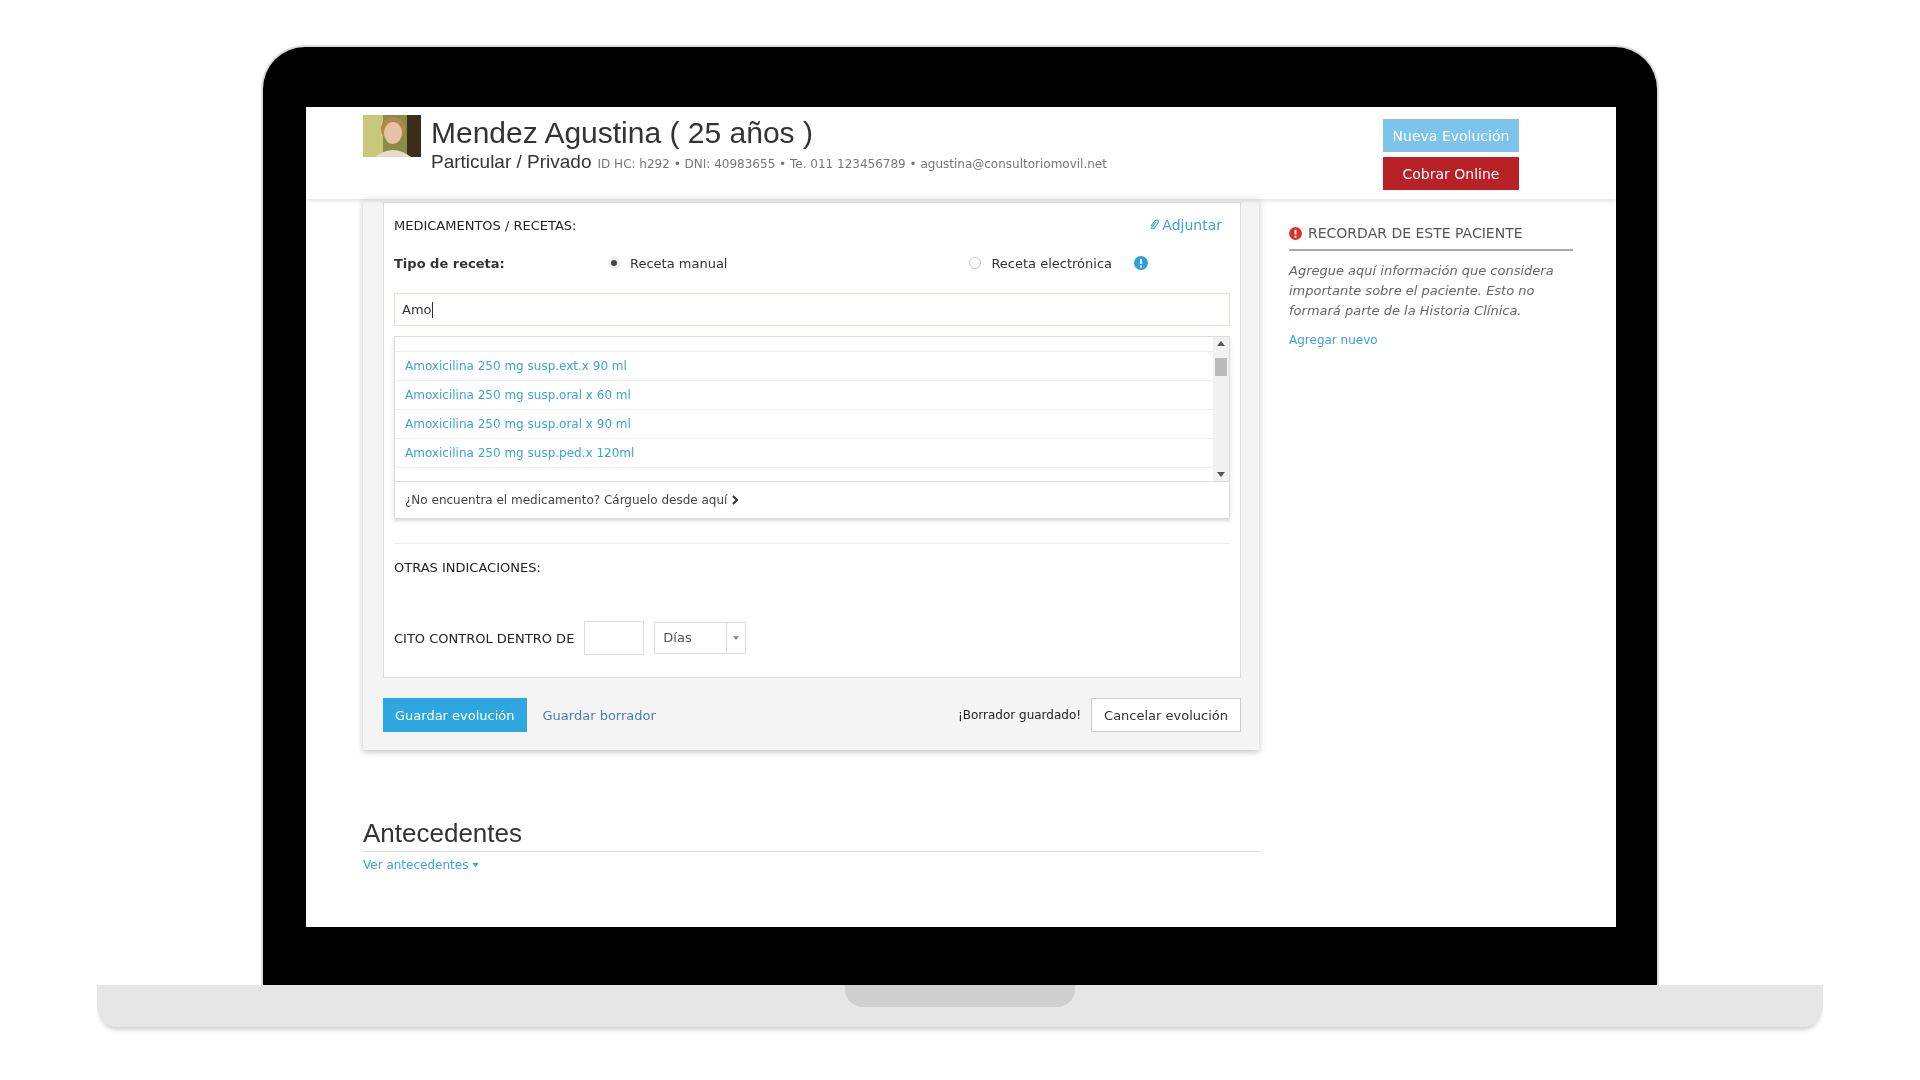  I want to click on header-button: Cobrar Online, so click(1451, 173).